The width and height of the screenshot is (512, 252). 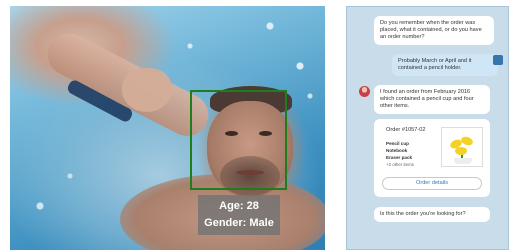 I want to click on order-item: Notebook, so click(x=397, y=150).